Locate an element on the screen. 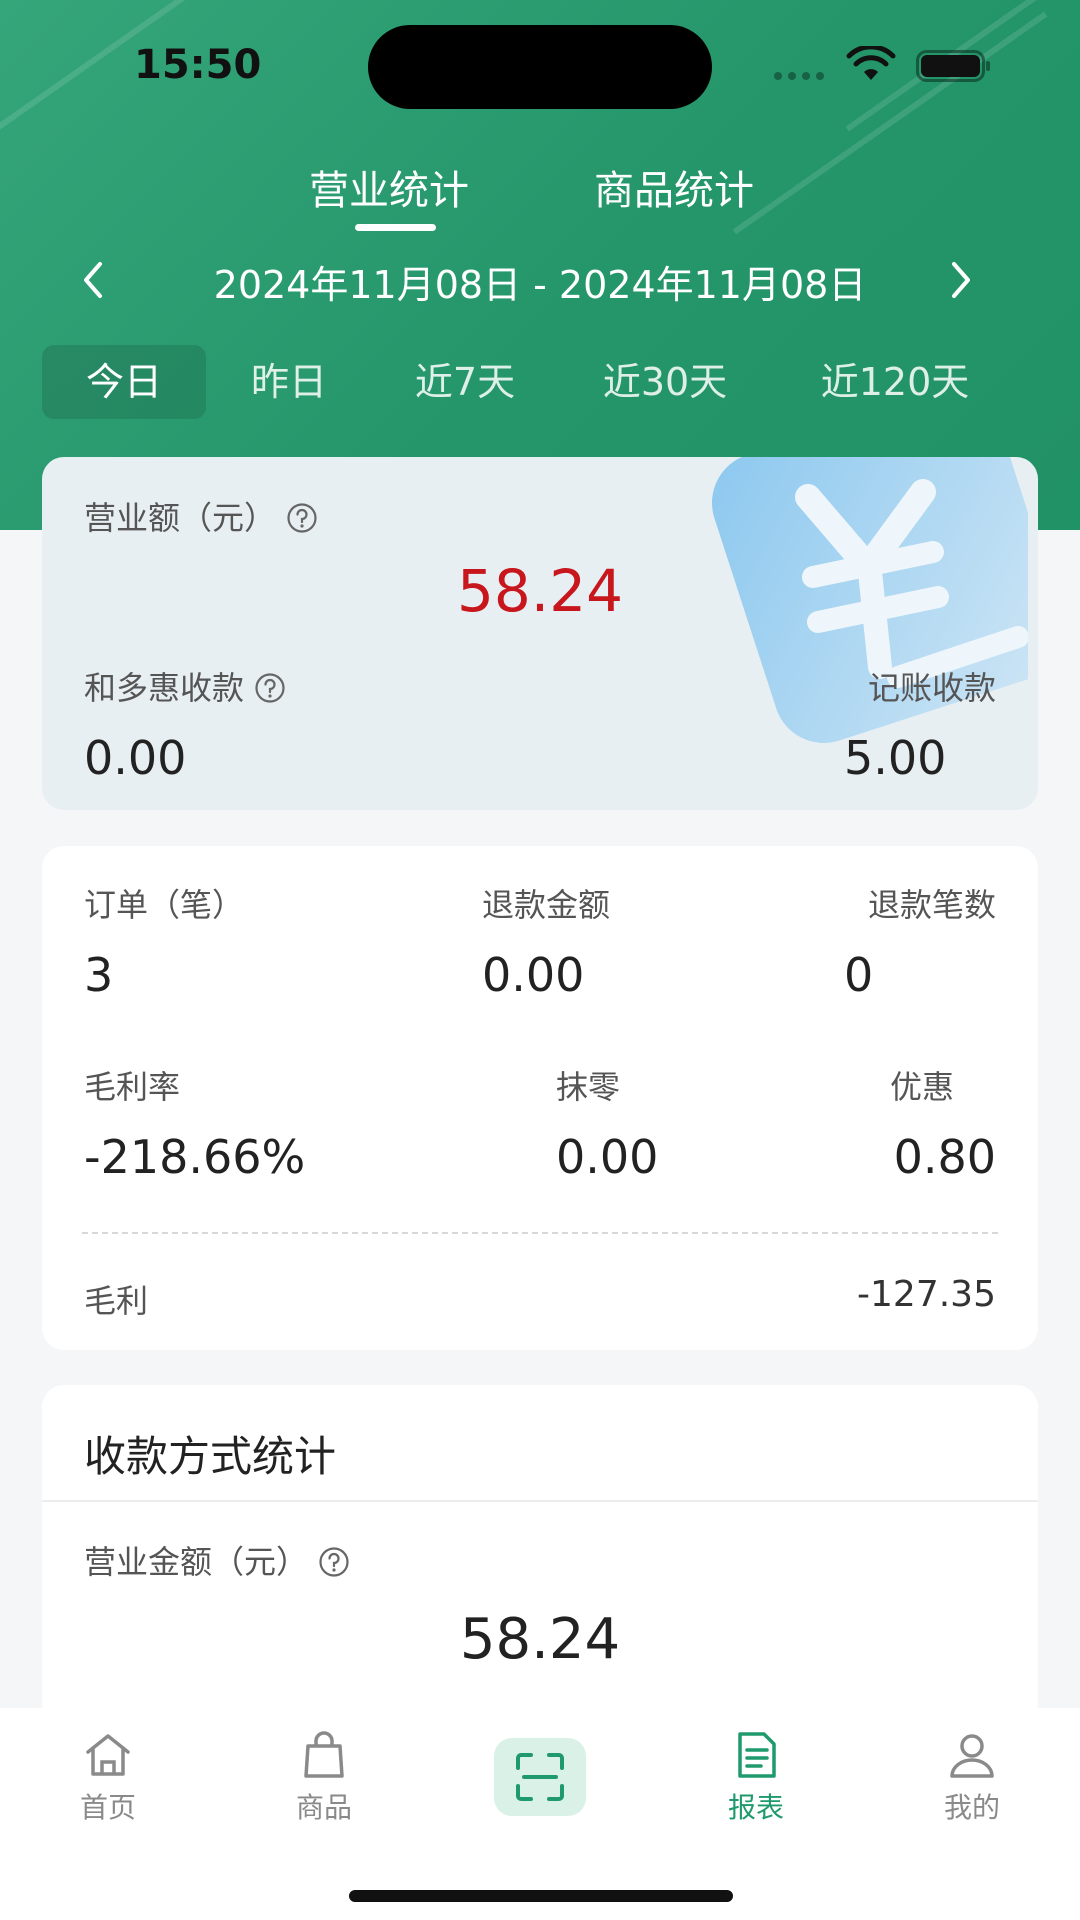  bookkeeping-value: 5.00 is located at coordinates (895, 758).